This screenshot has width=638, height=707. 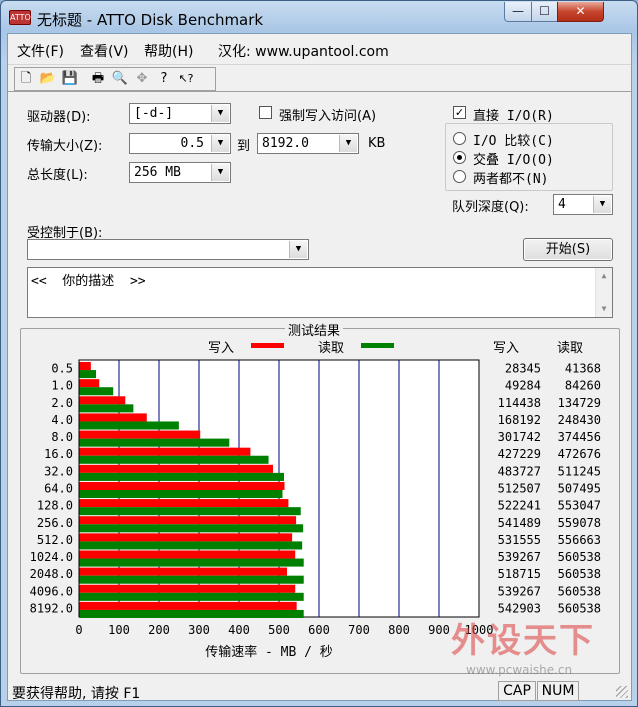 I want to click on transfer-to-value: 8192.0, so click(x=285, y=143).